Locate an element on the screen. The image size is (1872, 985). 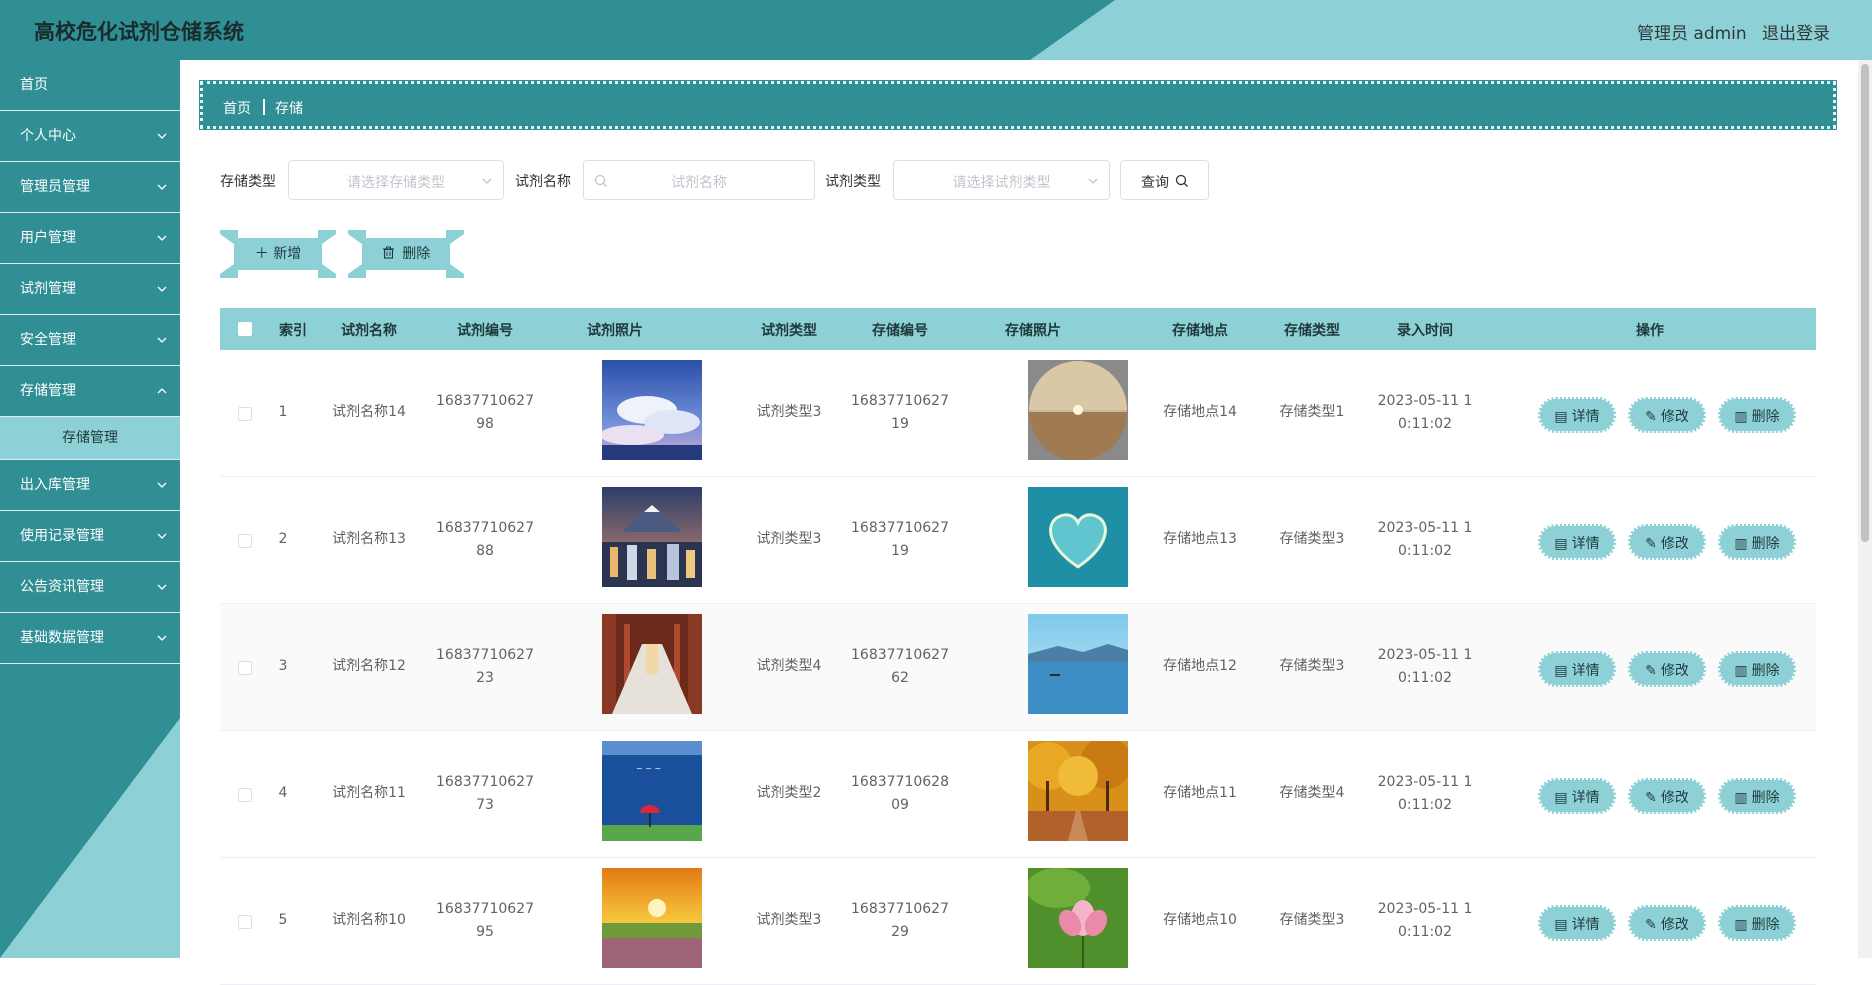
breadcrumb-current: 存储 is located at coordinates (289, 109).